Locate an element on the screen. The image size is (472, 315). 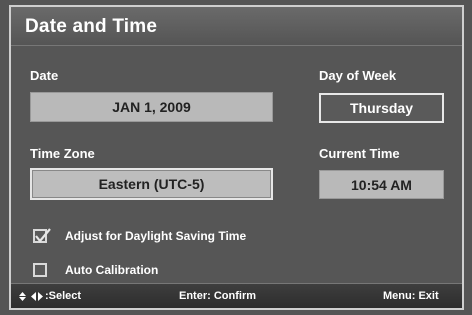
daylight-saving-label: Adjust for Daylight Saving Time is located at coordinates (156, 236).